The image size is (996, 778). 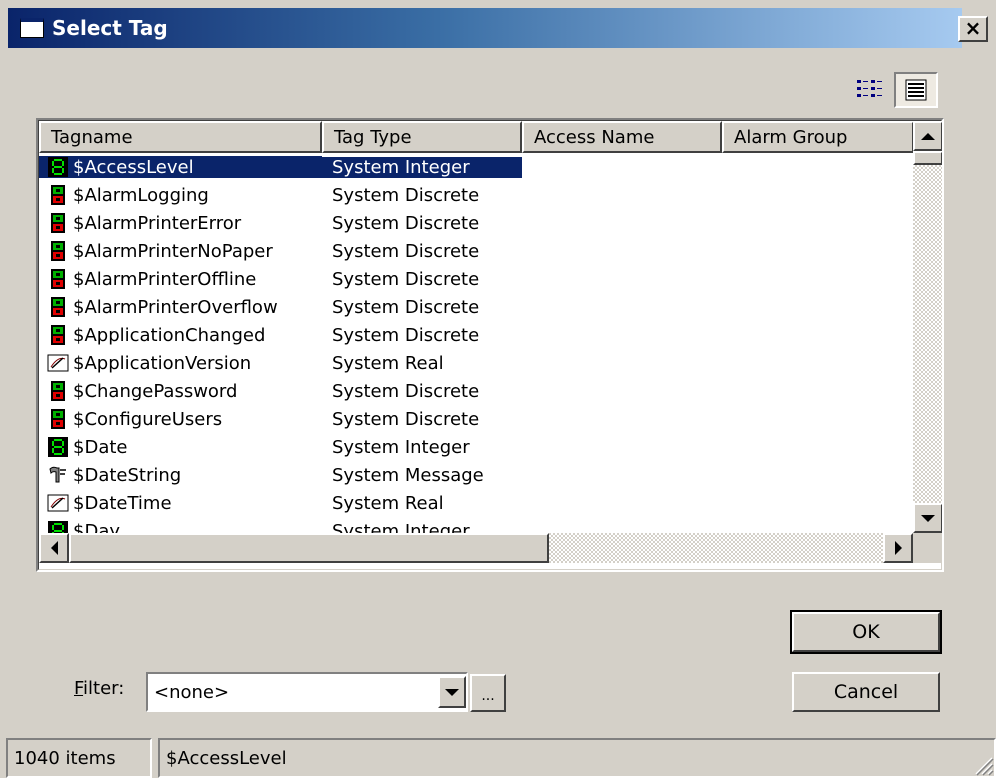 I want to click on cell-tagname: $AlarmPrinterNoPaper, so click(x=180, y=251).